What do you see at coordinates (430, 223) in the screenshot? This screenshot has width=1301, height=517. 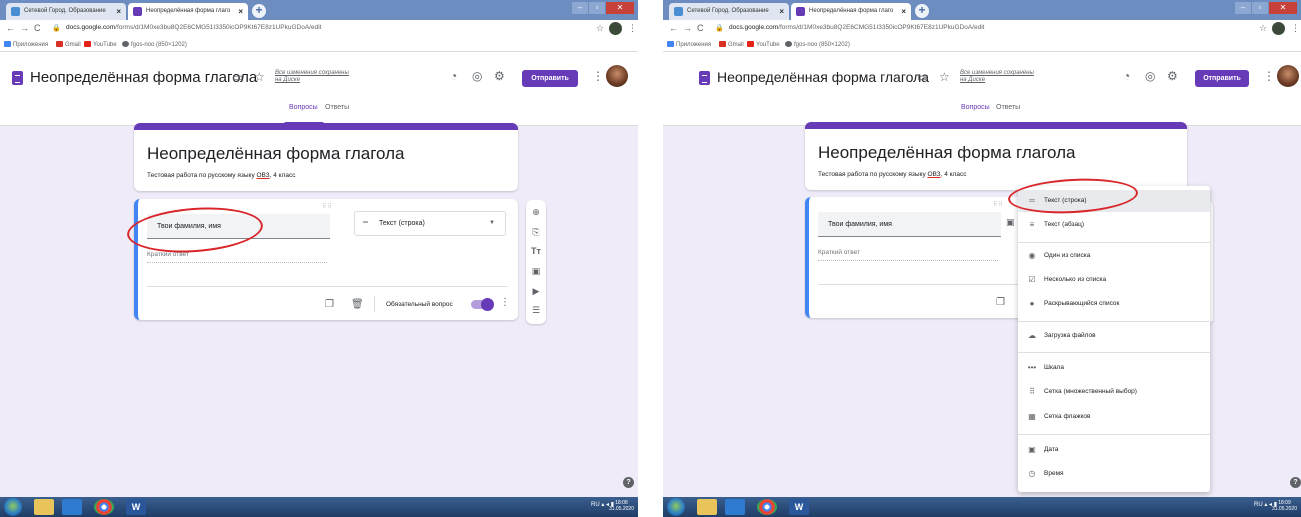 I see `question-type-select: ═ Текст (строка) ▼` at bounding box center [430, 223].